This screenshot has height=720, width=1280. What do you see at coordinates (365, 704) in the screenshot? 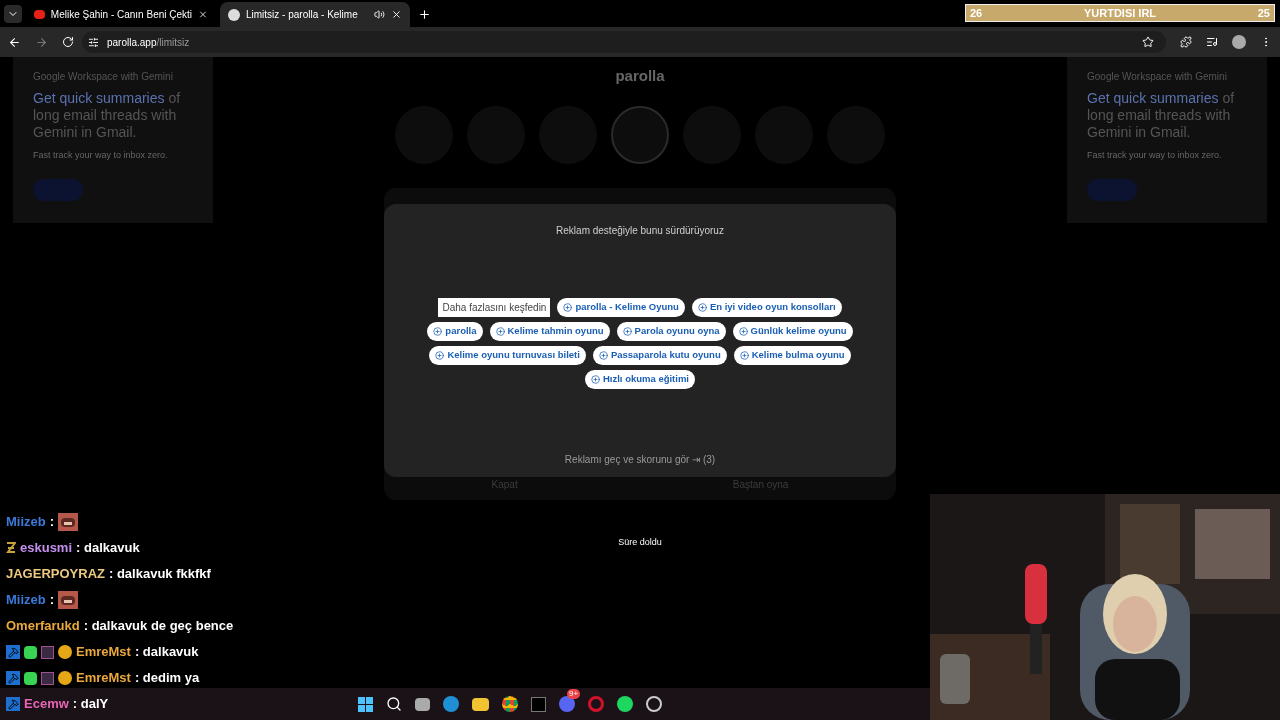
I see `start-icon` at bounding box center [365, 704].